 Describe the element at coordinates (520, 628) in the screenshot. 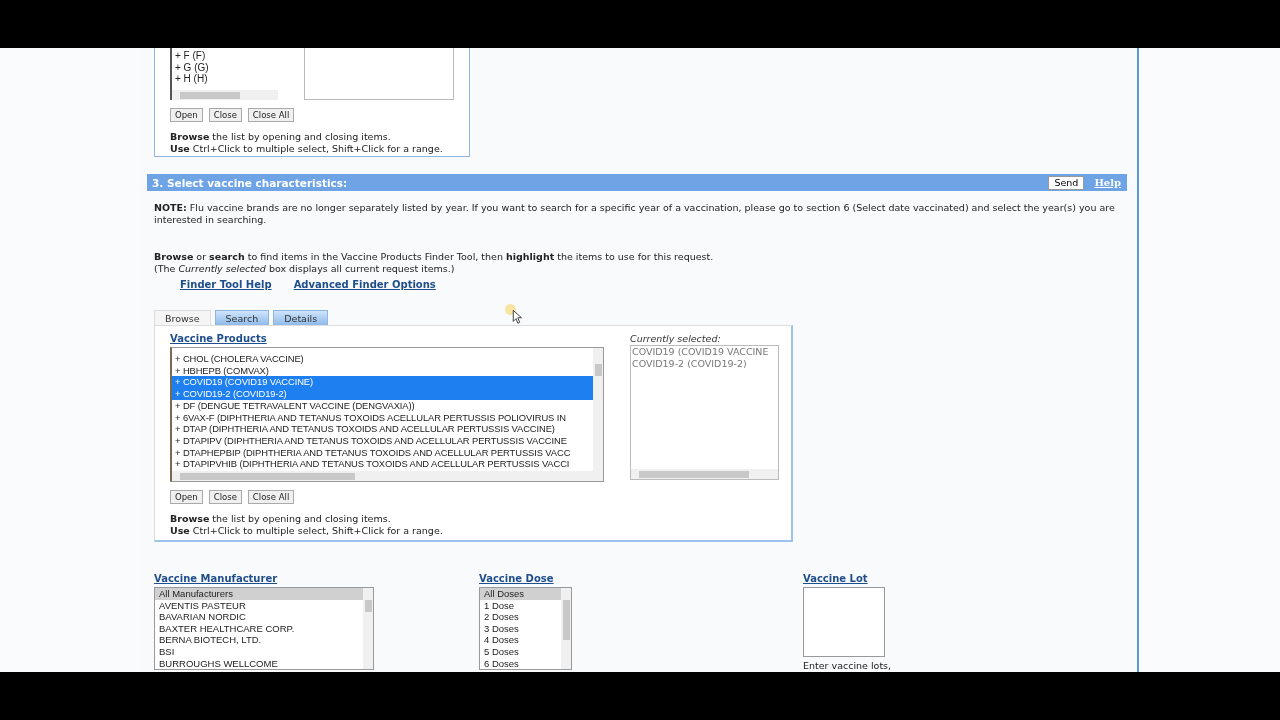

I see `list-item: 3 Doses` at that location.